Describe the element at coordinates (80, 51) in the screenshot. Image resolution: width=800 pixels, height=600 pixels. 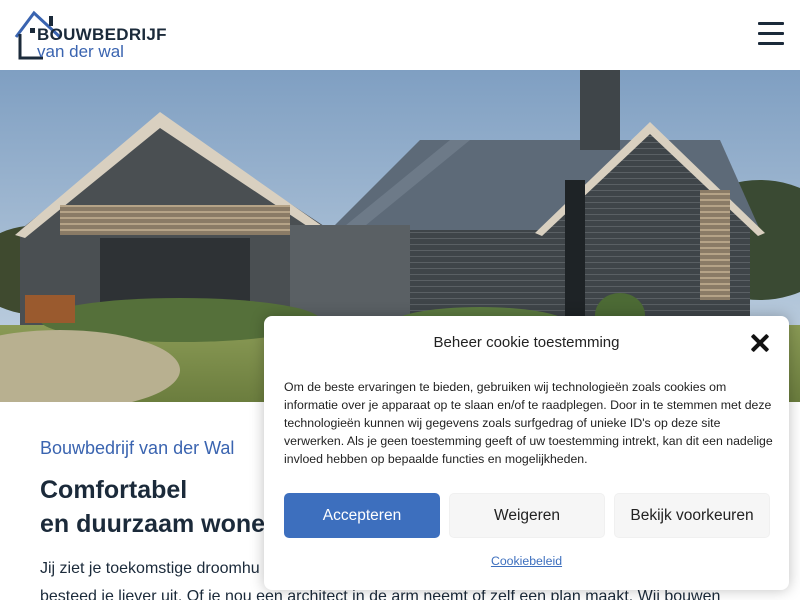
I see `logo-wordmark-bottom: van der wal` at that location.